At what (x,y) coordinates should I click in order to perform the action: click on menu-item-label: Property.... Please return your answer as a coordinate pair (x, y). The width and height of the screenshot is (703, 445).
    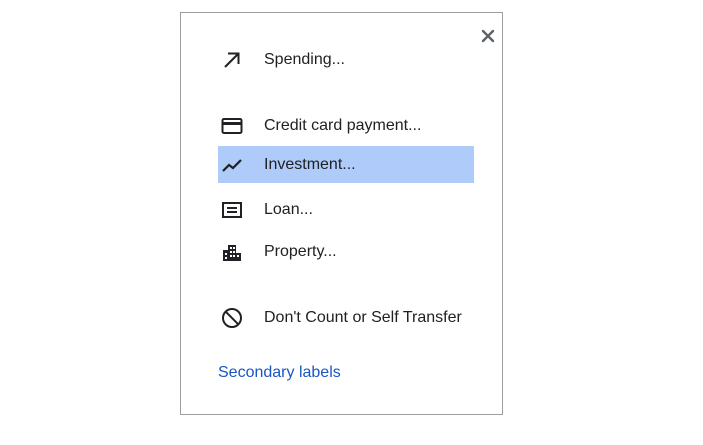
    Looking at the image, I should click on (300, 251).